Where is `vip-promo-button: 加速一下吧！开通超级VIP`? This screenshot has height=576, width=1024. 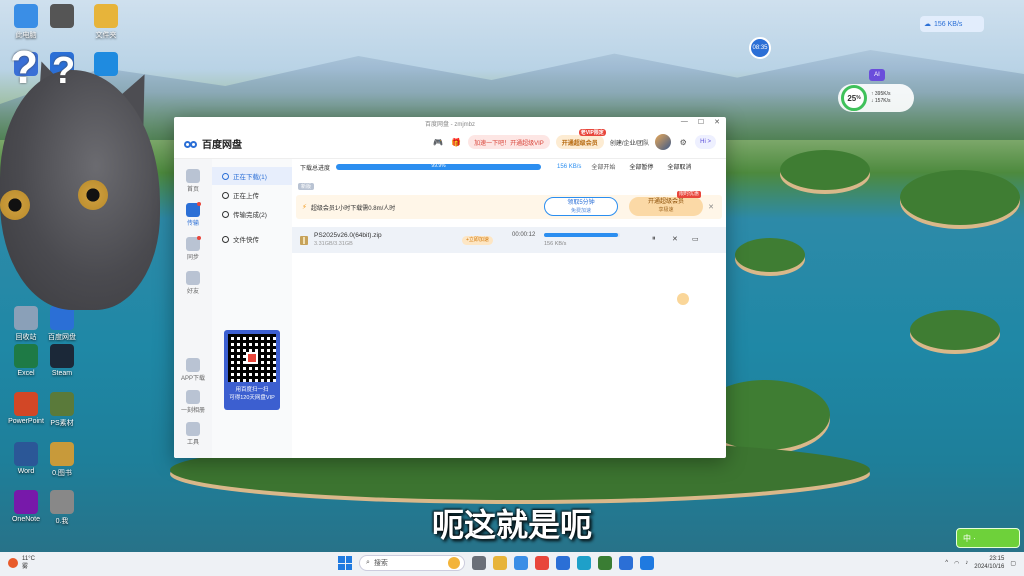
vip-promo-button: 加速一下吧！开通超级VIP is located at coordinates (509, 142).